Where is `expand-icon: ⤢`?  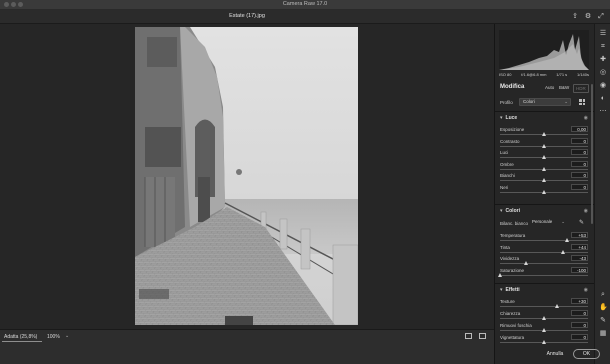 expand-icon: ⤢ is located at coordinates (601, 17).